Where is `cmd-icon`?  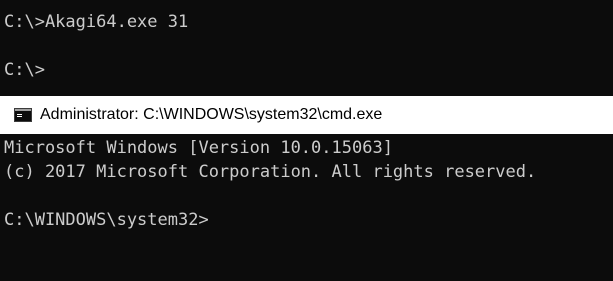
cmd-icon is located at coordinates (23, 115).